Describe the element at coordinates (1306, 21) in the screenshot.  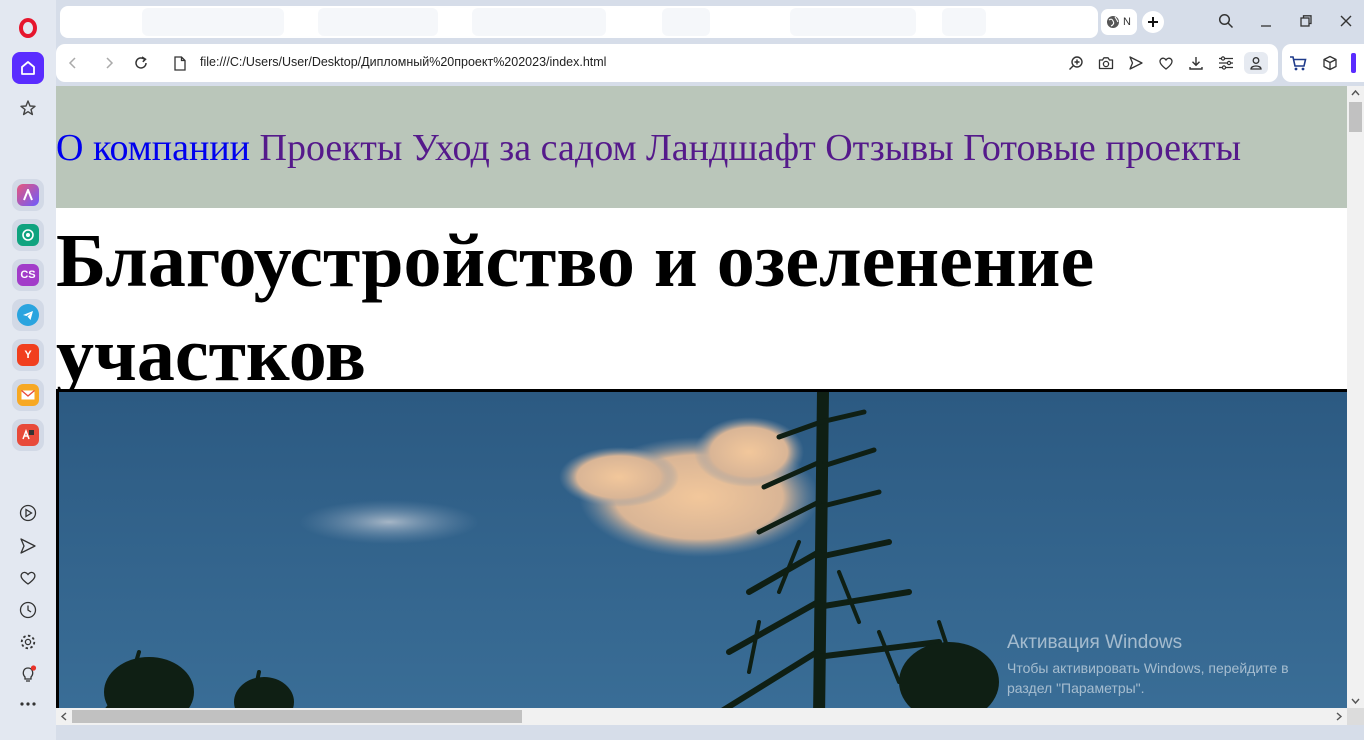
I see `restore-icon` at that location.